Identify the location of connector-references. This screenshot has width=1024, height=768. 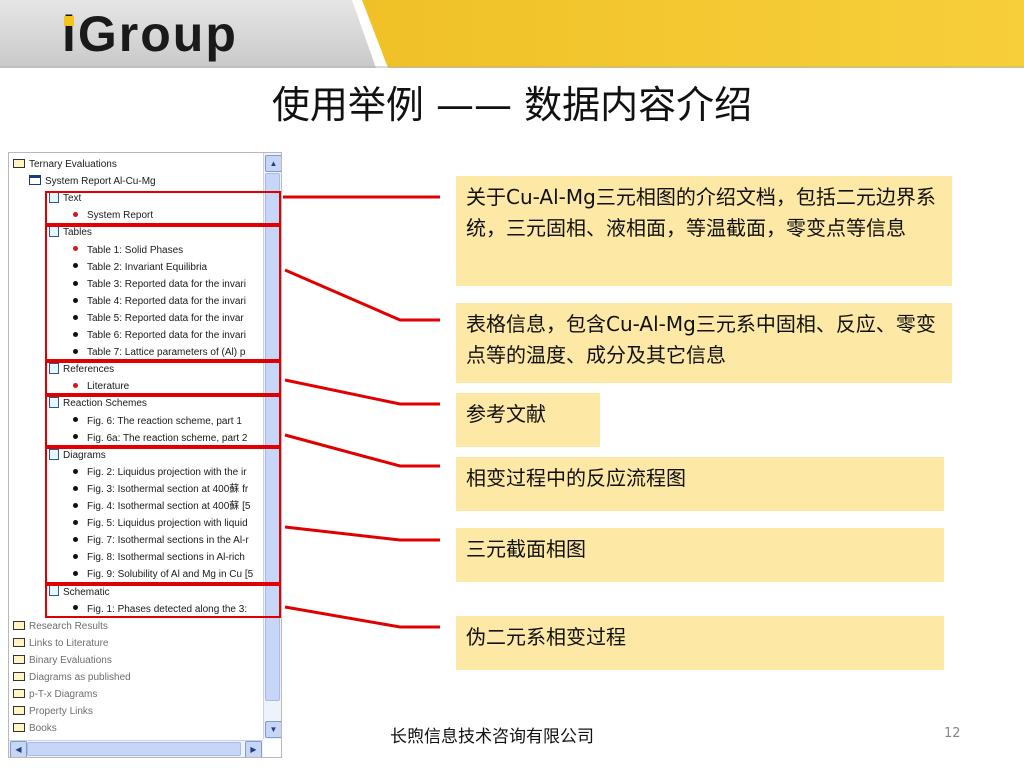
(362, 392).